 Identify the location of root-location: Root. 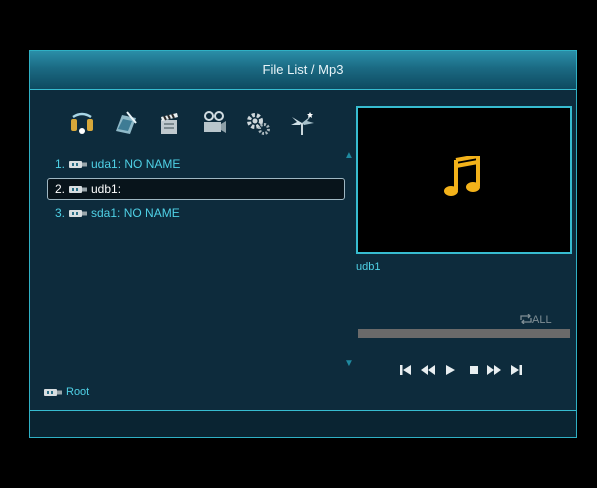
(66, 392).